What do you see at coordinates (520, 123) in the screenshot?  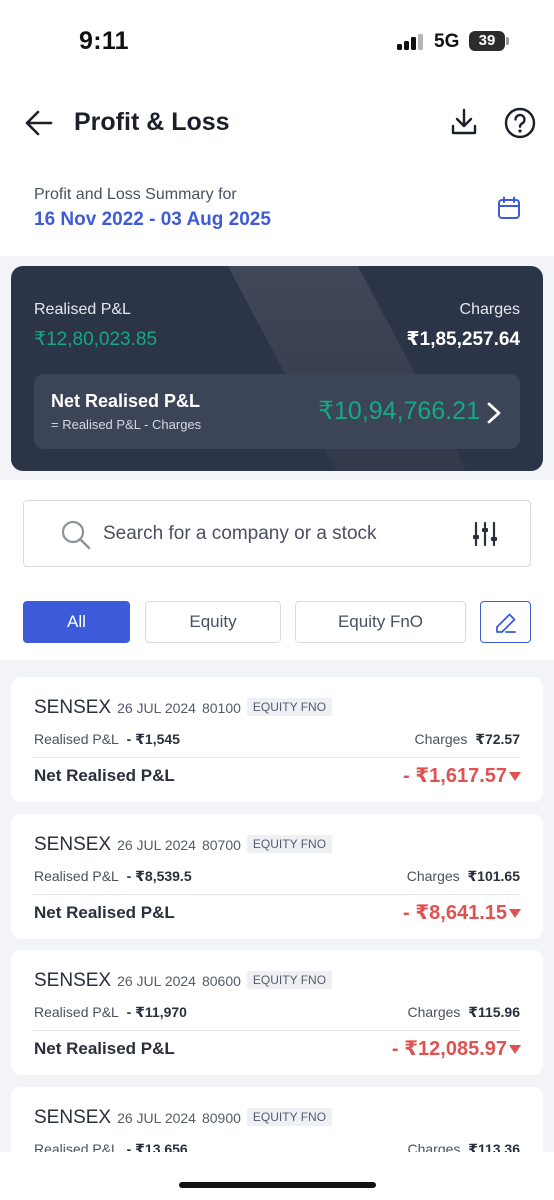 I see `question-circle-icon` at bounding box center [520, 123].